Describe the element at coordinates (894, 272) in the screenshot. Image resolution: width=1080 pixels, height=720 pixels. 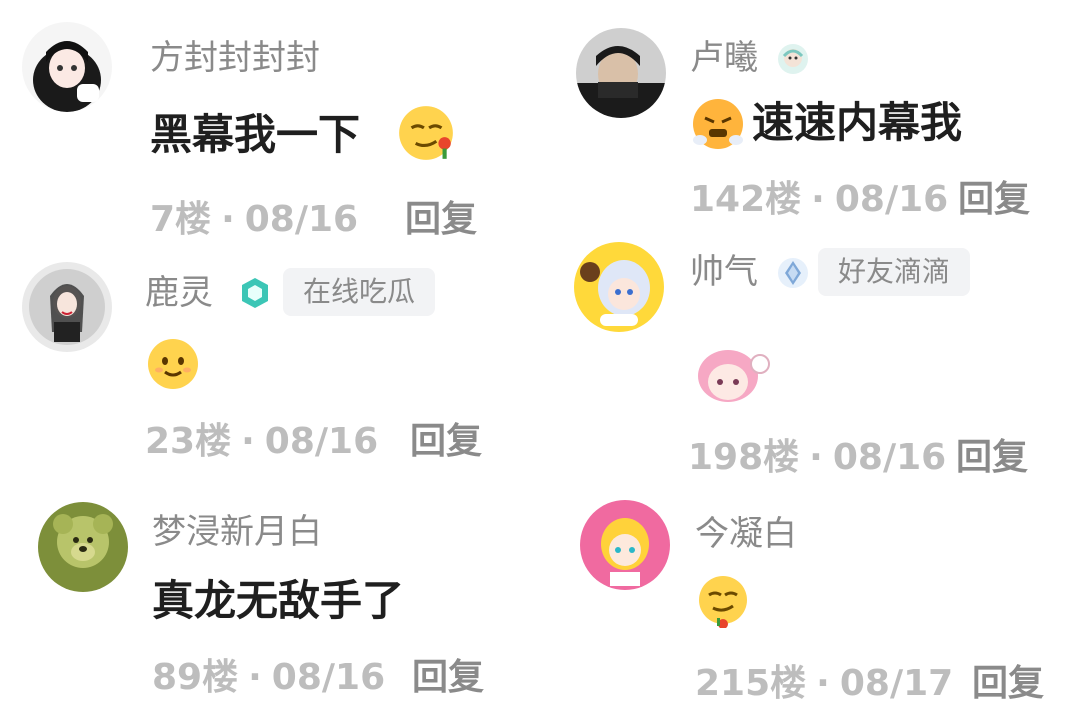
I see `user-tag: 好友滴滴` at that location.